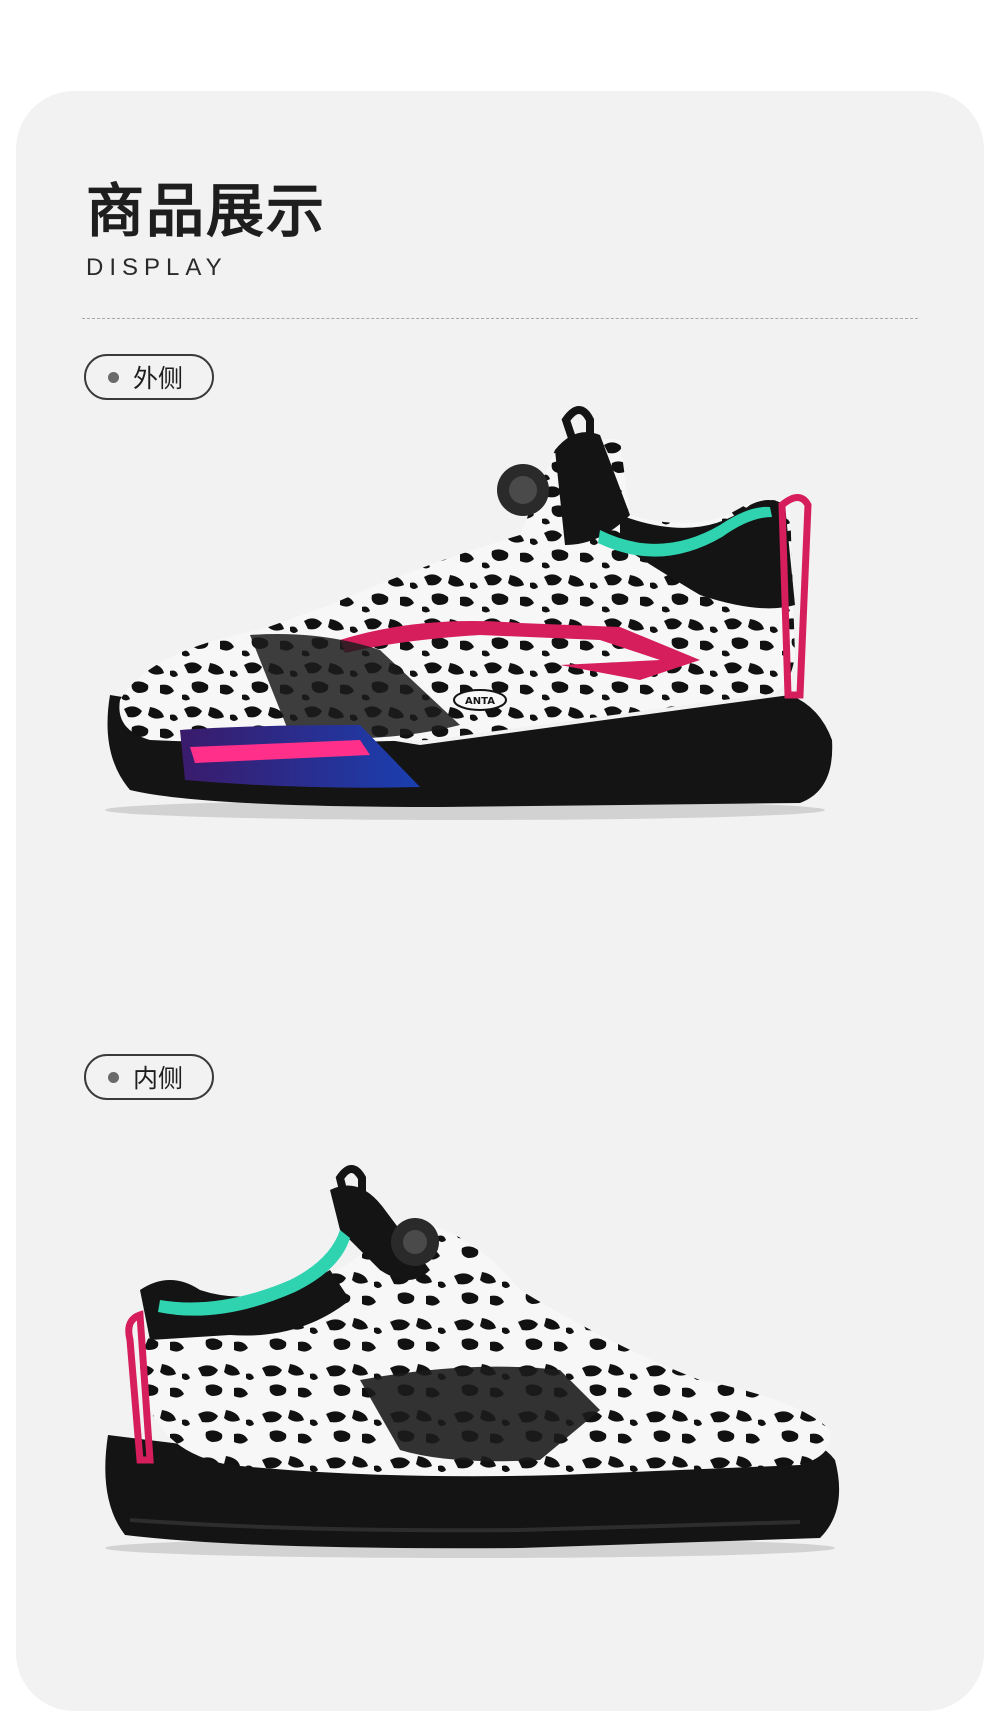  Describe the element at coordinates (157, 267) in the screenshot. I see `section-subtitle: DISPLAY` at that location.